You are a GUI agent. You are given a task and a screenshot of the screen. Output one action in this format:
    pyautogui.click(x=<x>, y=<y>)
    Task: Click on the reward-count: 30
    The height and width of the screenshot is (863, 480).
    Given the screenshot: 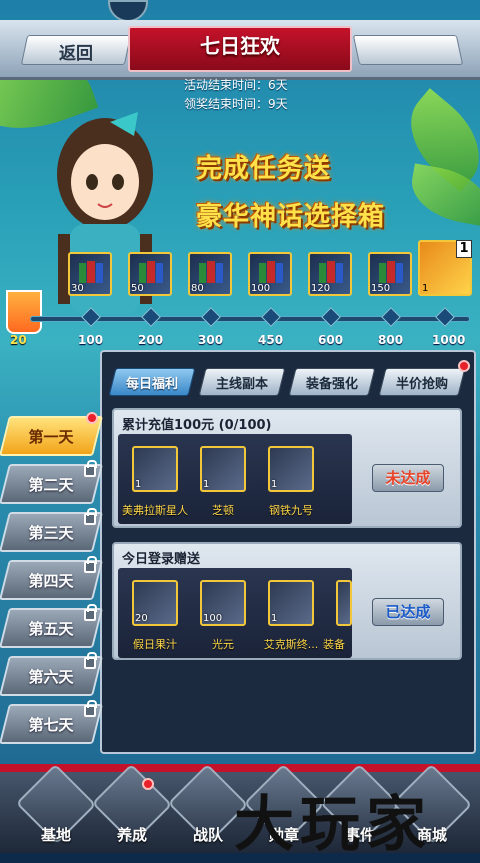 What is the action you would take?
    pyautogui.click(x=77, y=288)
    